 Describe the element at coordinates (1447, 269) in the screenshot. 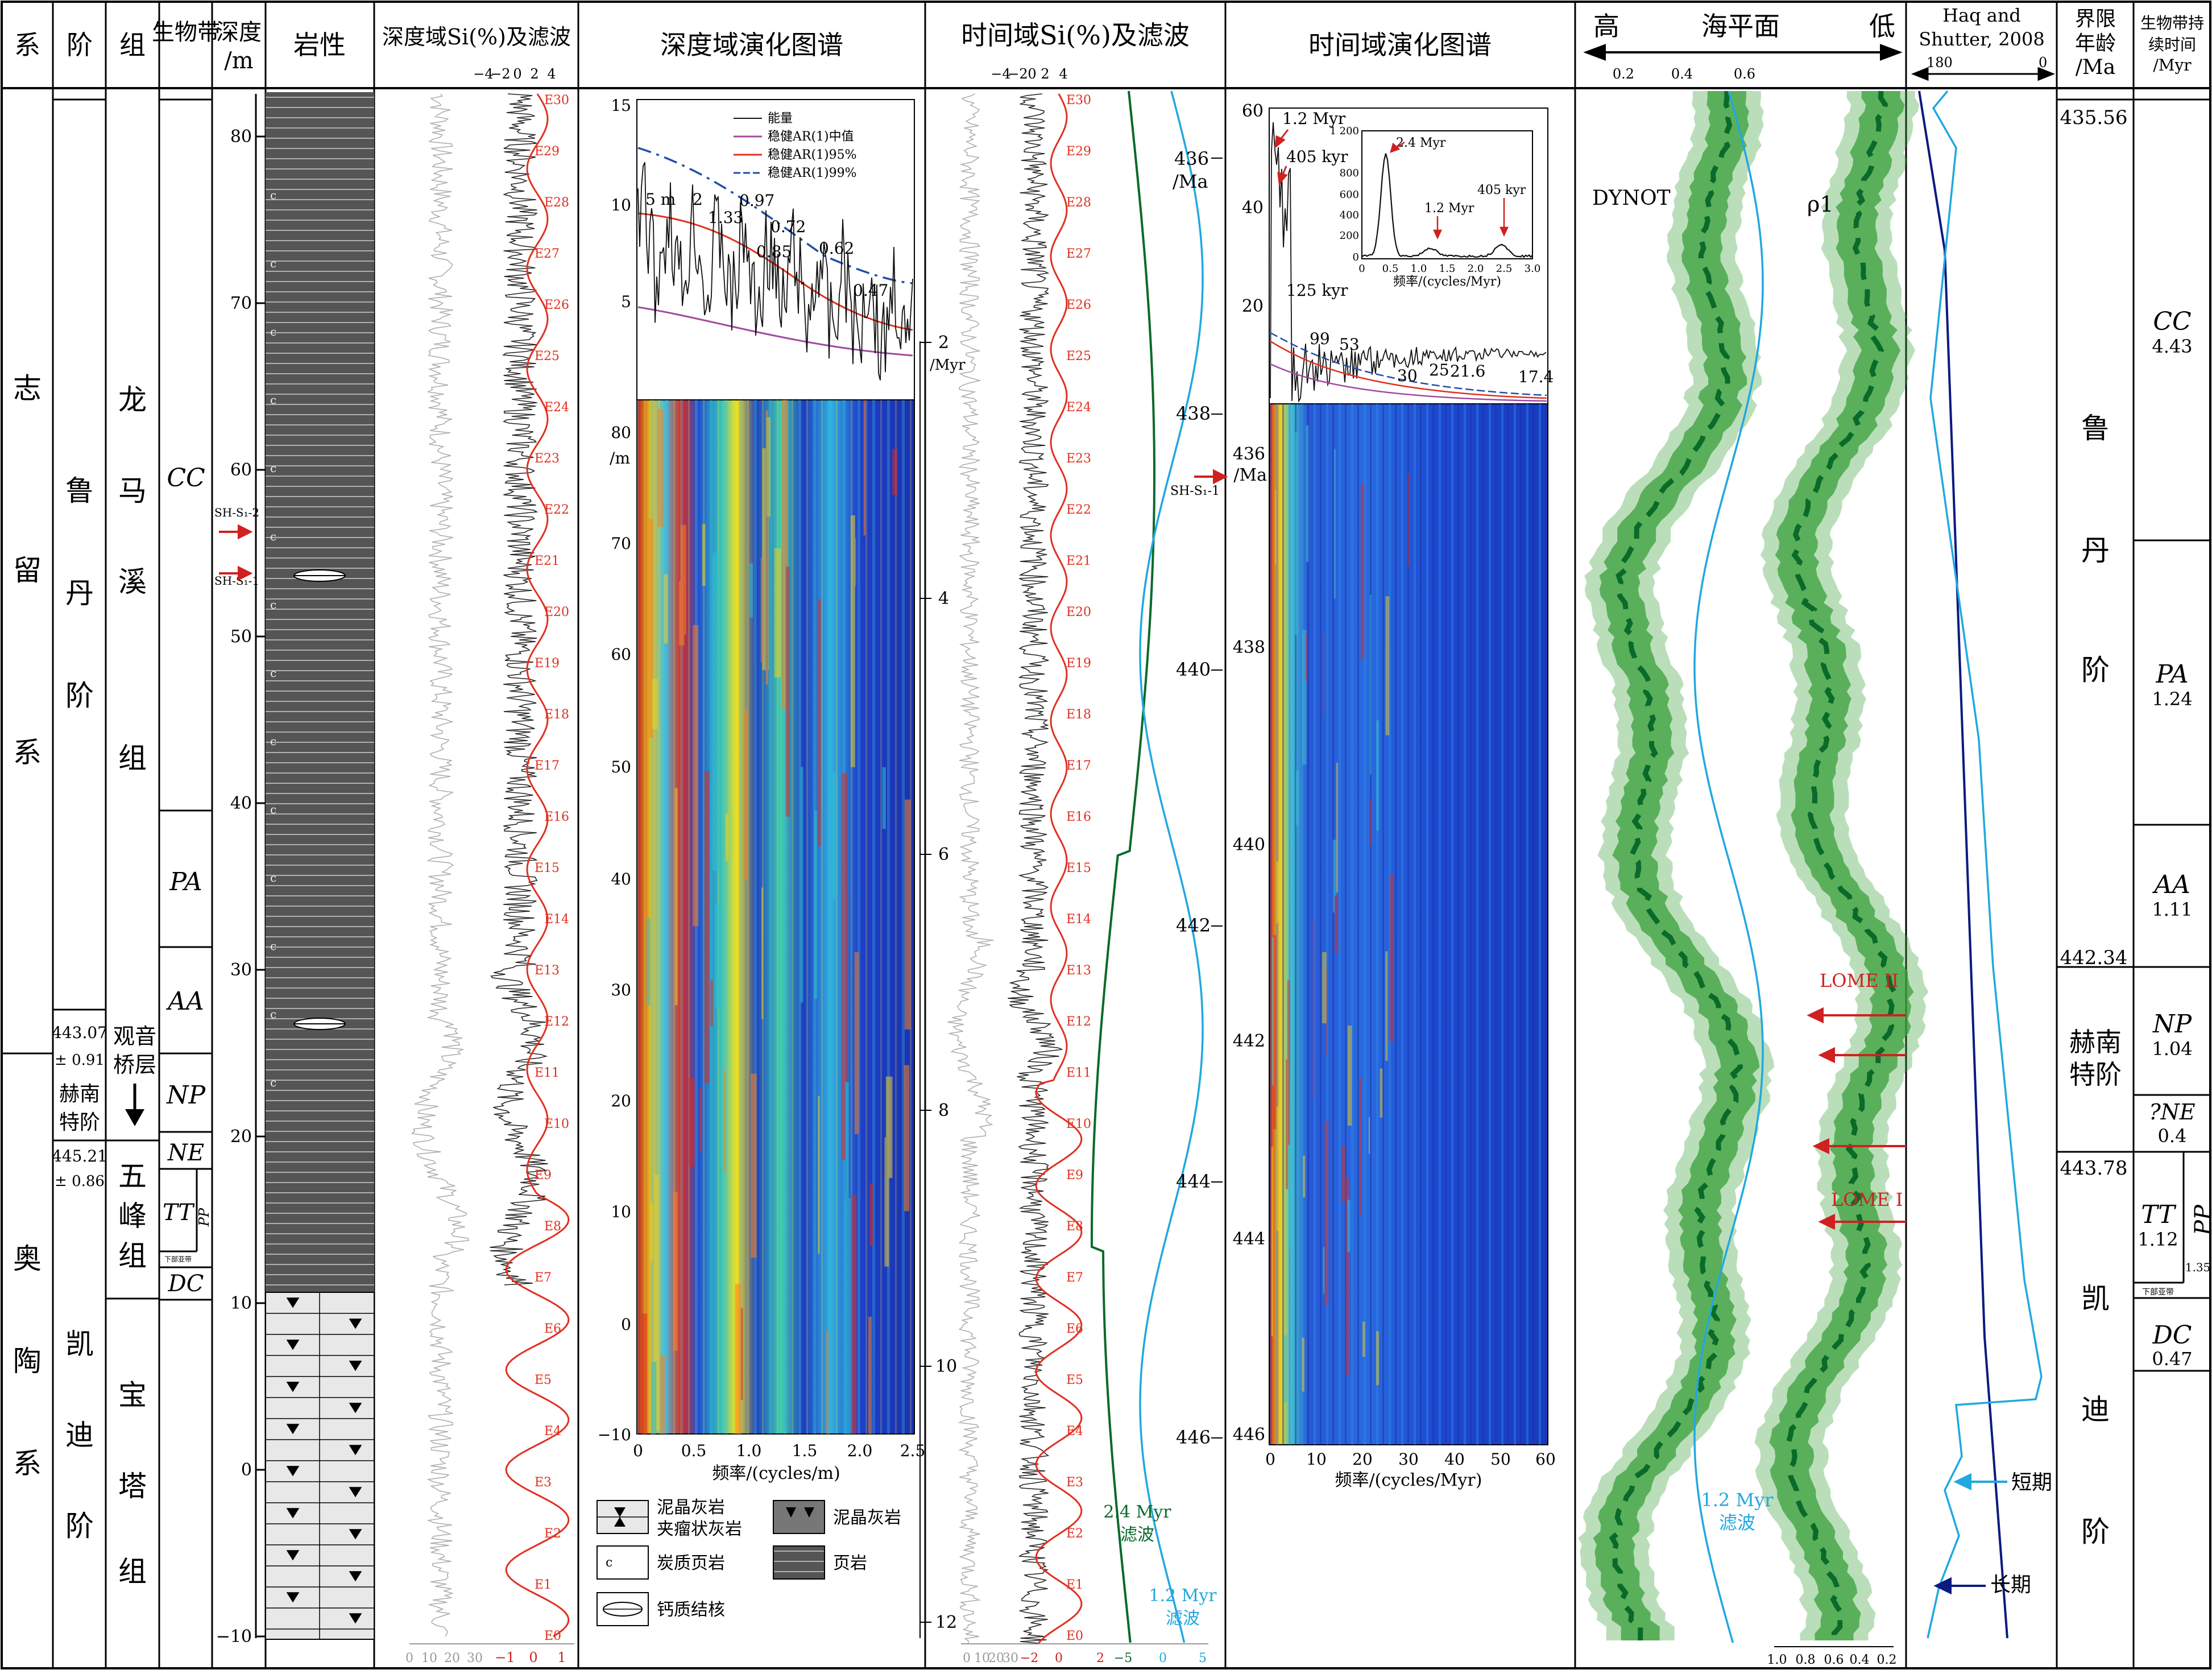

I see `svg-text: 1.5` at that location.